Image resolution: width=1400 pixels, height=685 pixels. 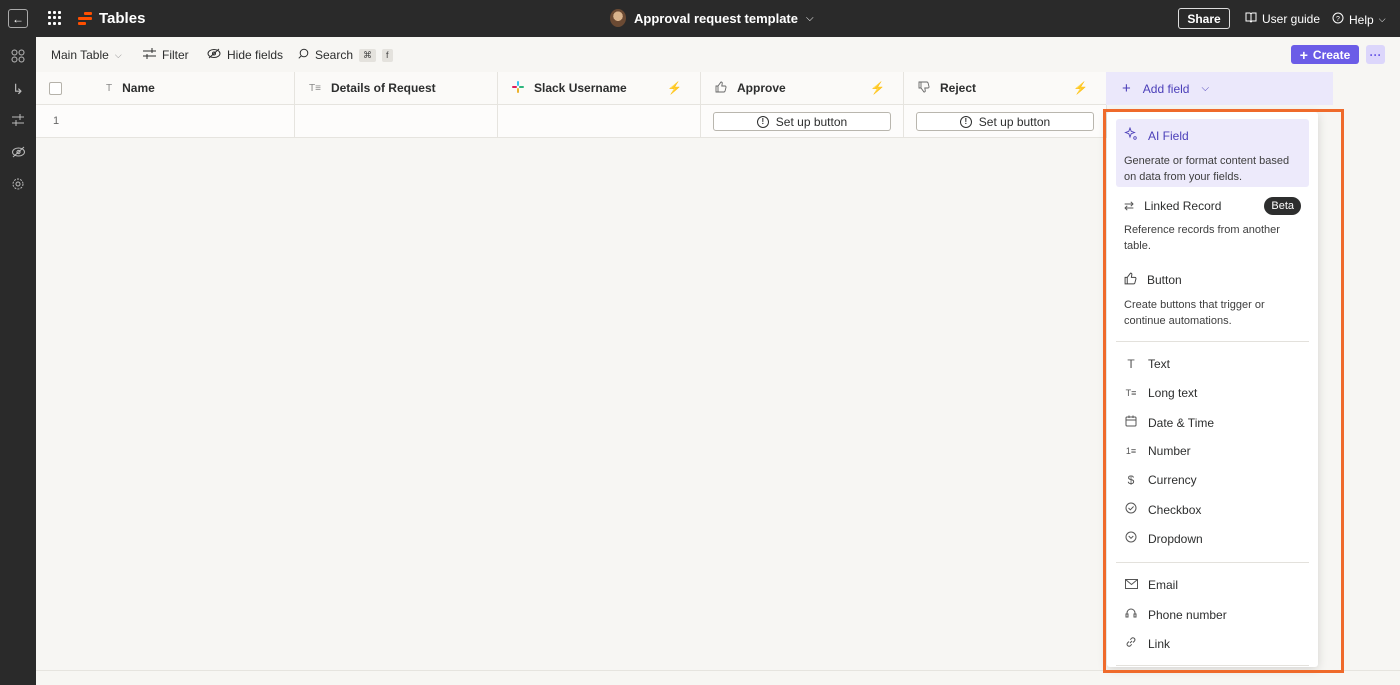 I want to click on avatar, so click(x=618, y=18).